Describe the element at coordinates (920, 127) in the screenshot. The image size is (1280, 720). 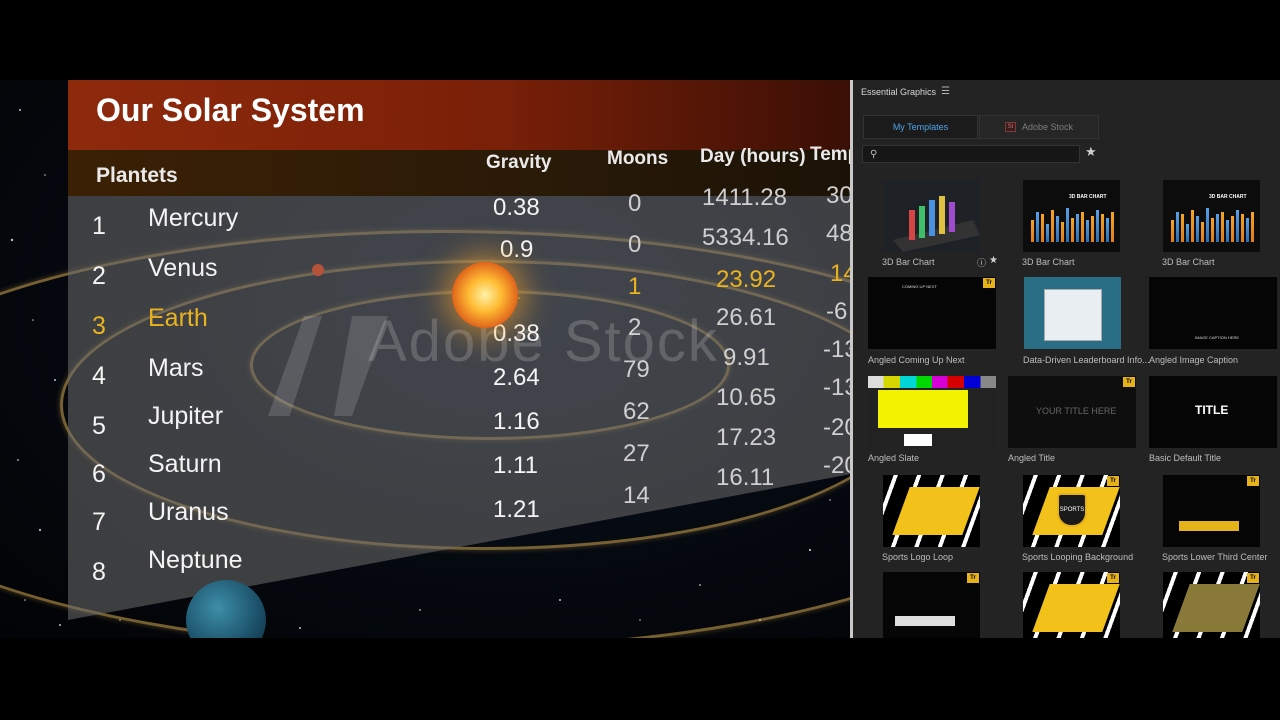
I see `tab-my-templates: My Templates` at that location.